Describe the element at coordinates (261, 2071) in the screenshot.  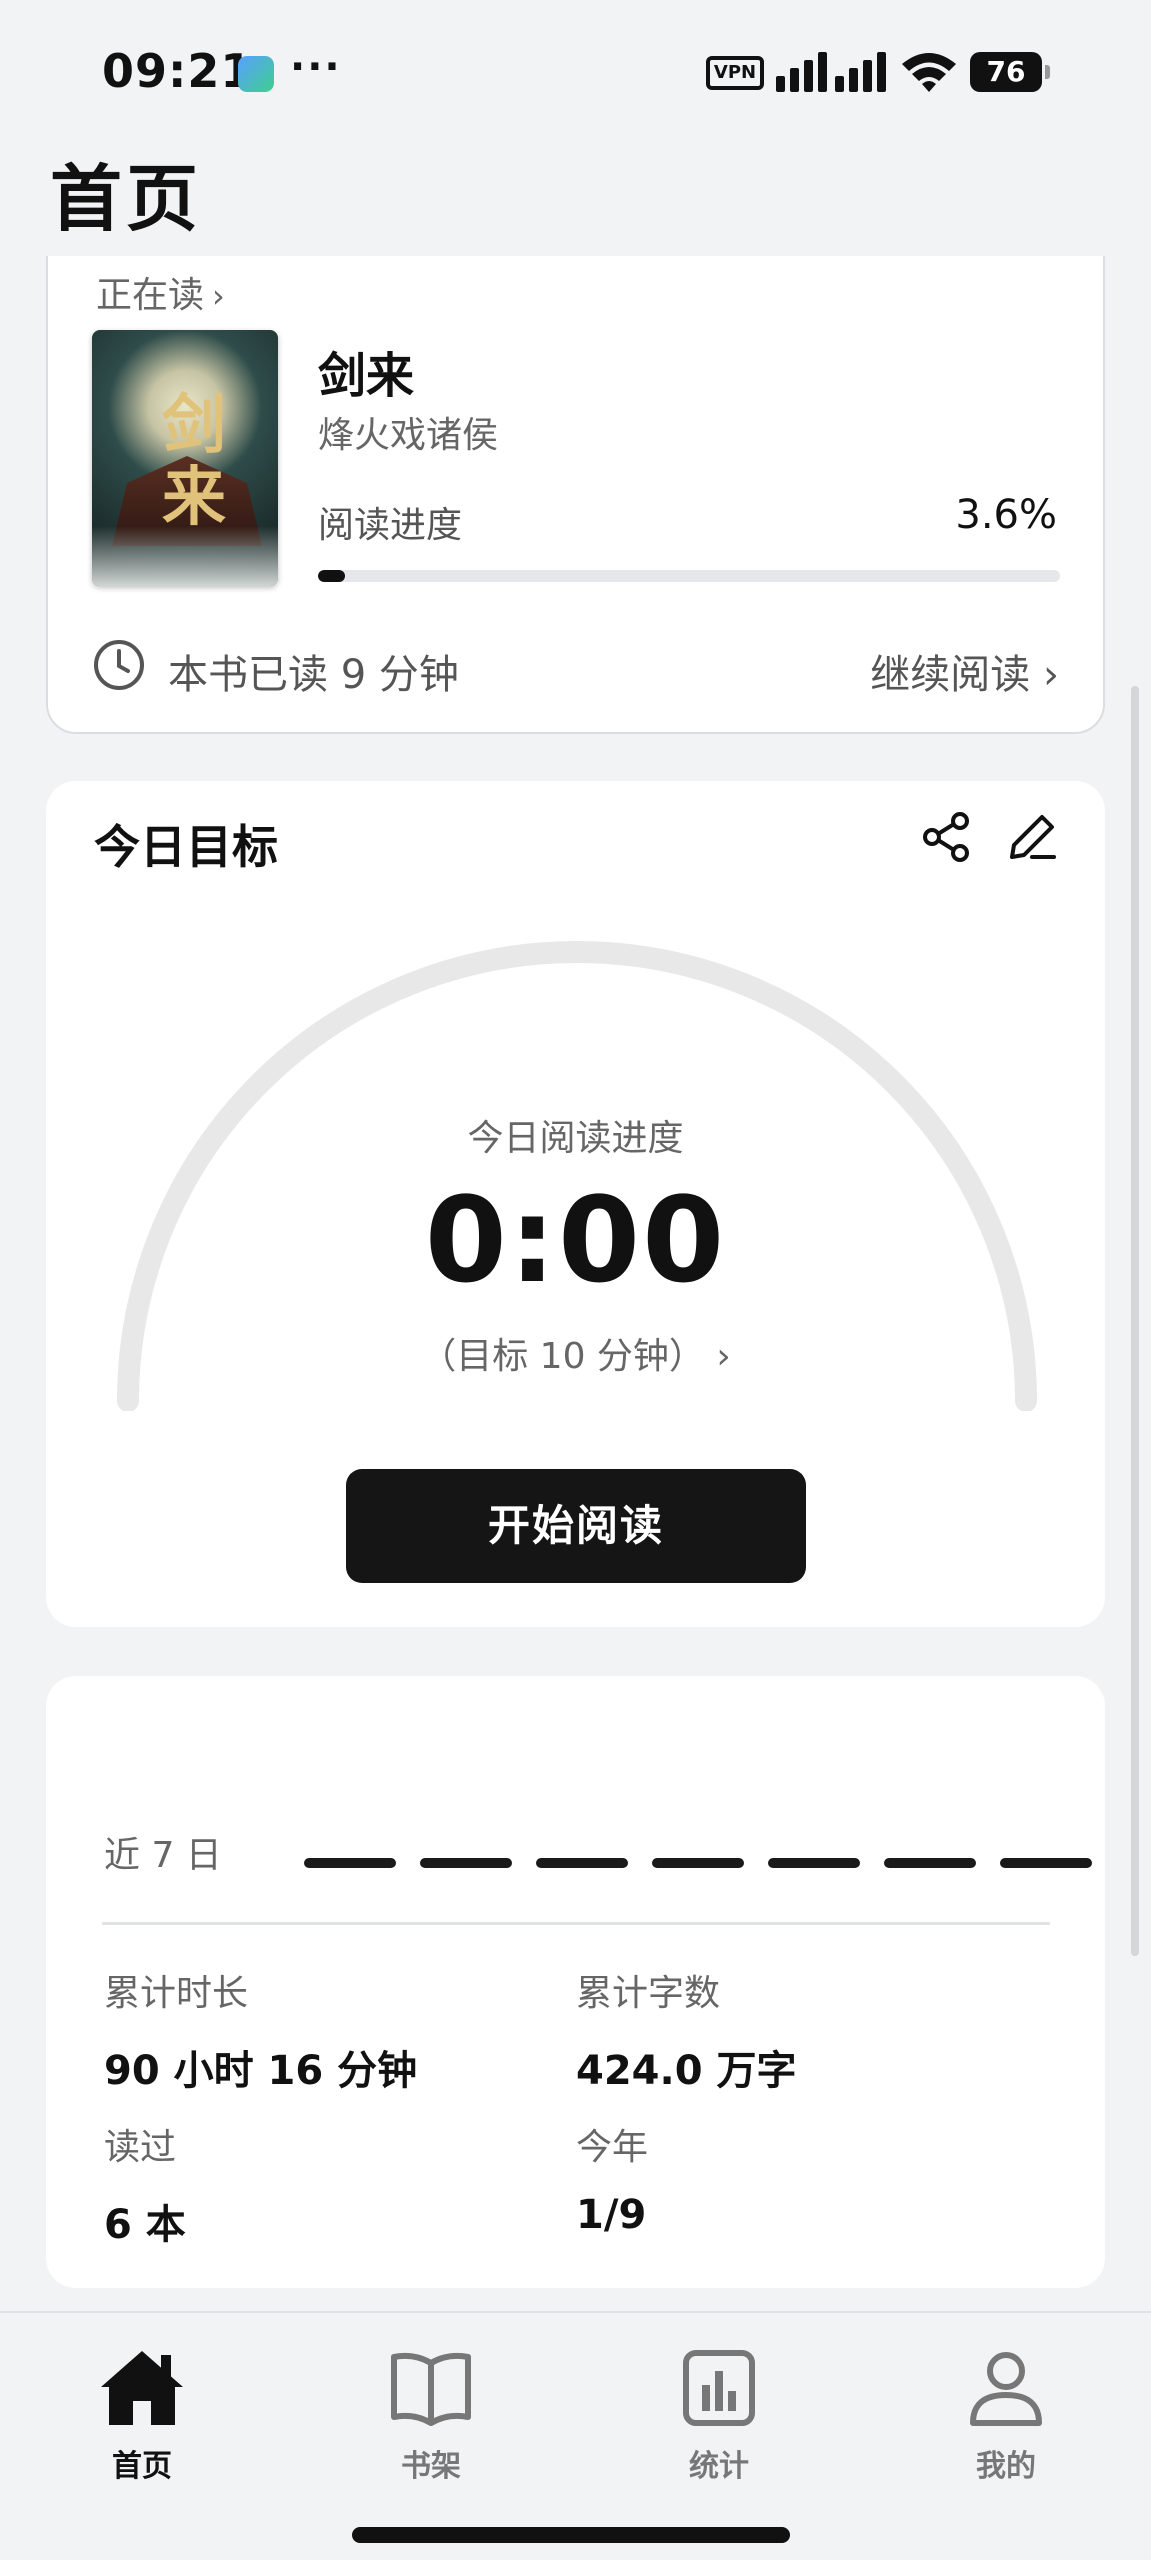
I see `total-time-value: 90 小时 16 分钟` at that location.